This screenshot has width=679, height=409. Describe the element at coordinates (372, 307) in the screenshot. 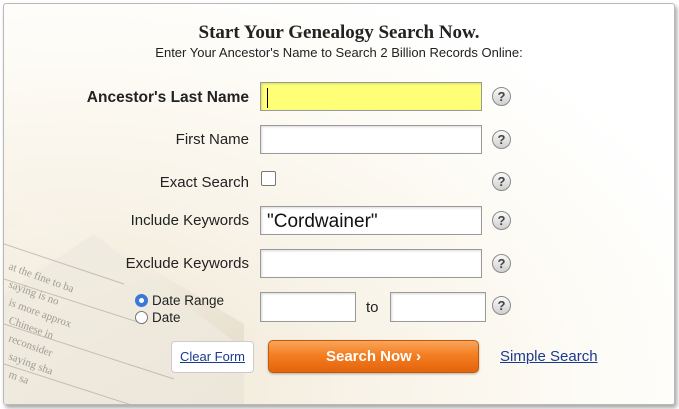

I see `date-to-label: to` at that location.